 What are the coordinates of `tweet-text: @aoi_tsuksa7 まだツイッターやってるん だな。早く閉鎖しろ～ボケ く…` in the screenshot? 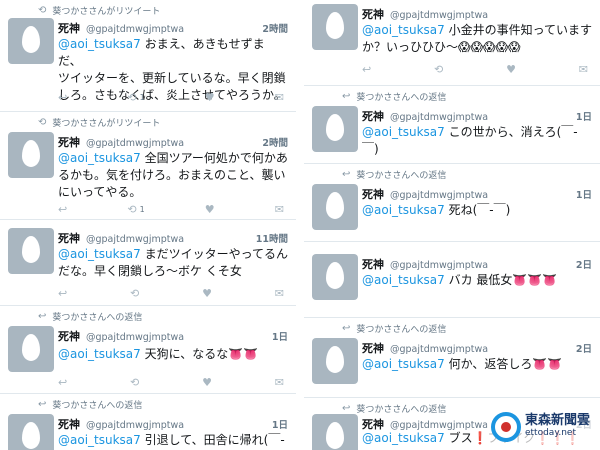 It's located at (173, 263).